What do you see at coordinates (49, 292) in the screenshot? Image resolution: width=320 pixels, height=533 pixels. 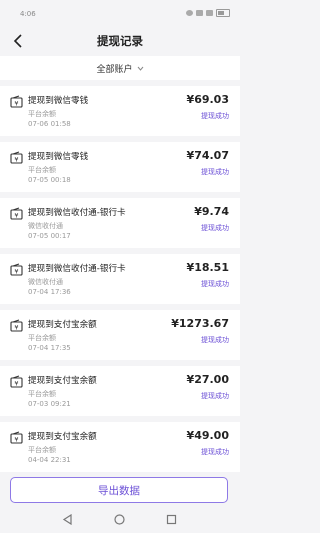 I see `record-time: 07-04 17:36` at bounding box center [49, 292].